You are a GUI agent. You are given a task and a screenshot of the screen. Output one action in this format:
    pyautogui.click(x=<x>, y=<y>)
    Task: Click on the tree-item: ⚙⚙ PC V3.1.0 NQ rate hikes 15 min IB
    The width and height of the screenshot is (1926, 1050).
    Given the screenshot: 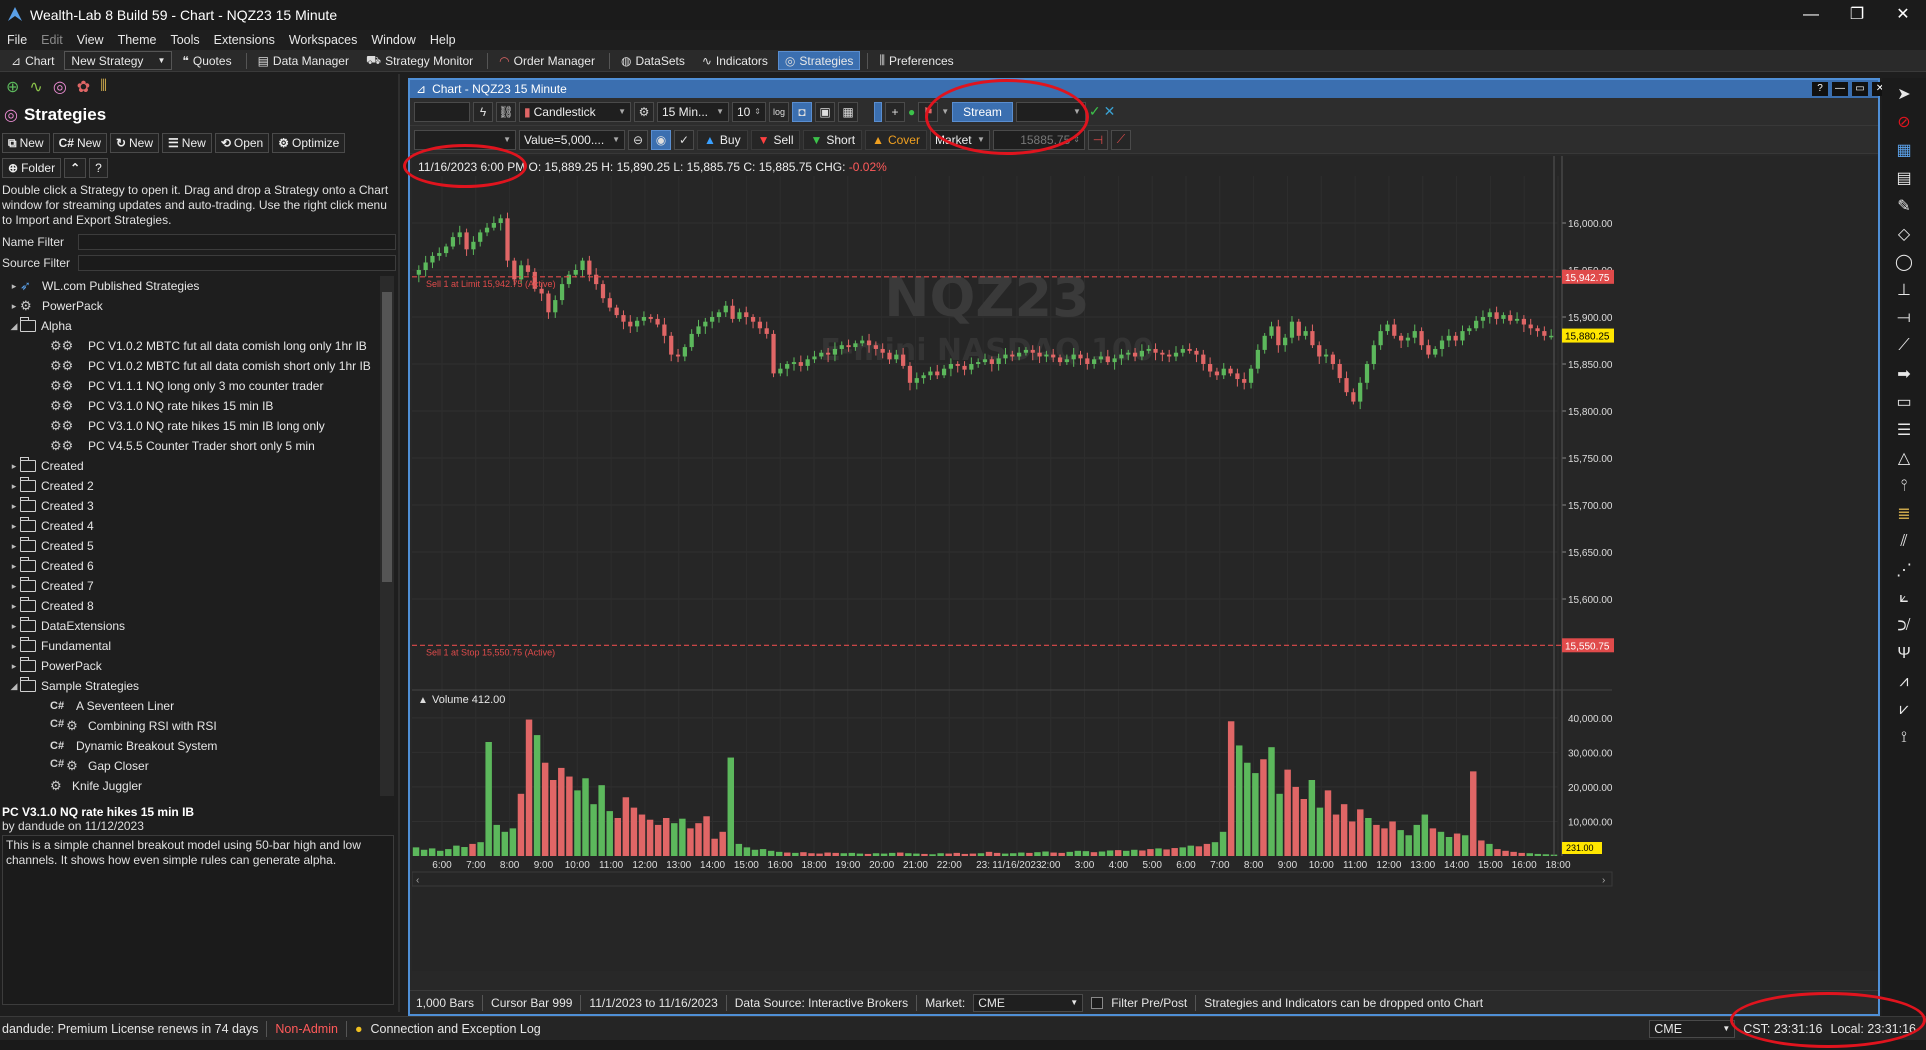 What is the action you would take?
    pyautogui.click(x=190, y=406)
    